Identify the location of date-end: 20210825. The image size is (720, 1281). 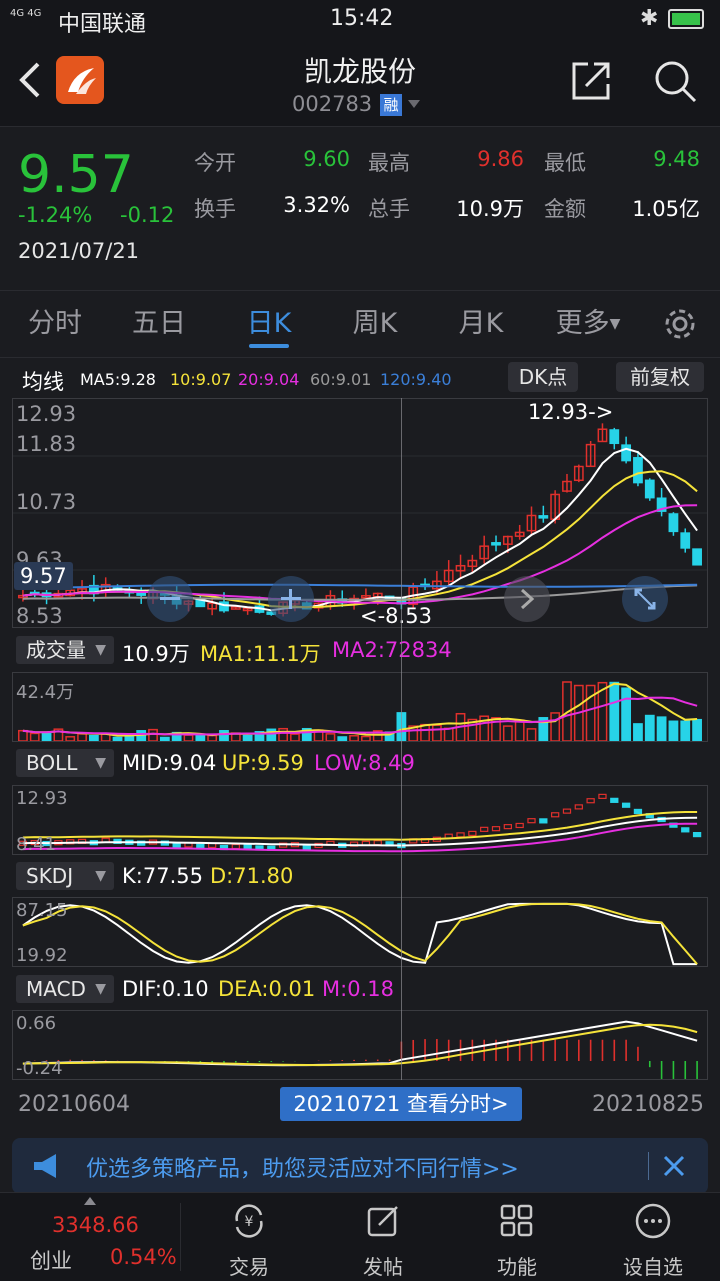
(648, 1104).